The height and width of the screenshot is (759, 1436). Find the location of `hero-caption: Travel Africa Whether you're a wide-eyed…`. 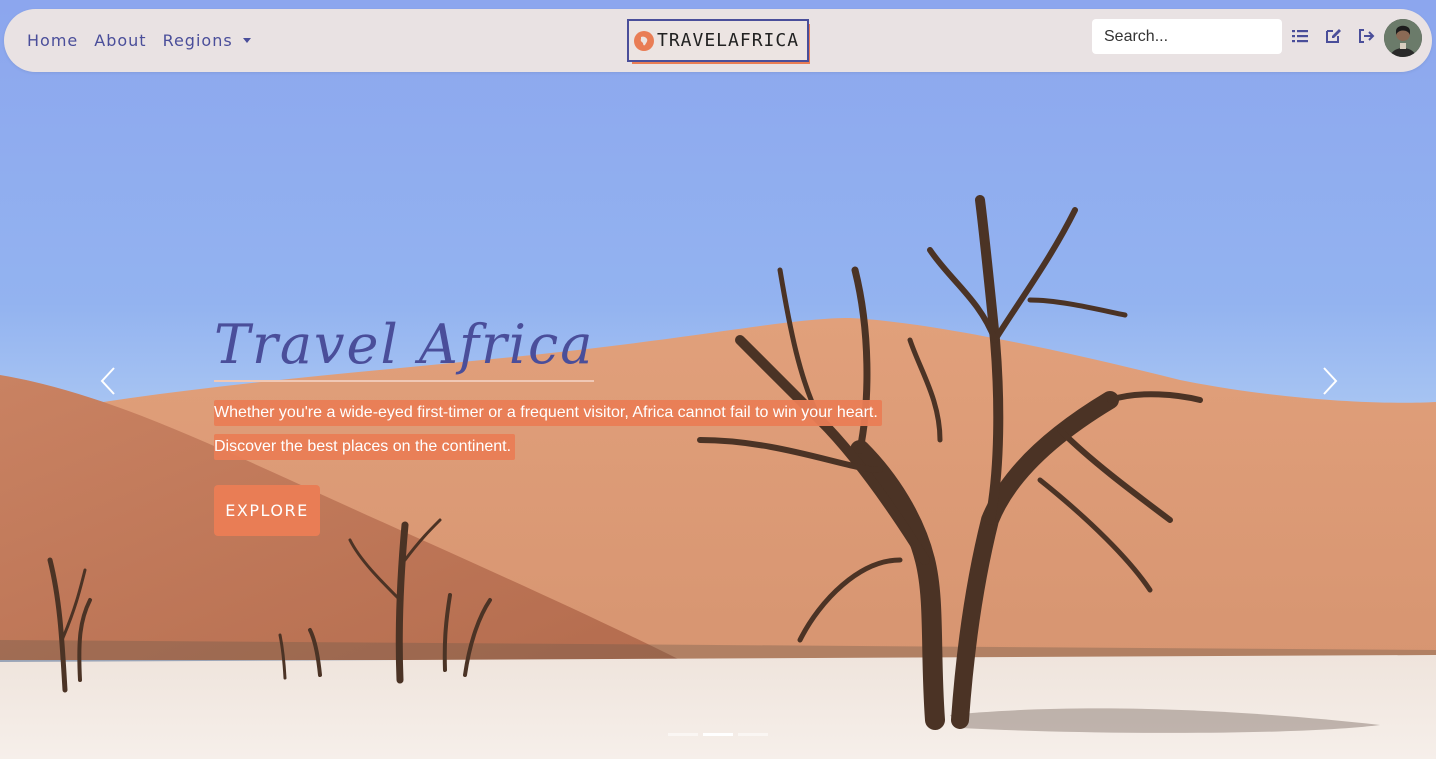

hero-caption: Travel Africa Whether you're a wide-eyed… is located at coordinates (548, 423).